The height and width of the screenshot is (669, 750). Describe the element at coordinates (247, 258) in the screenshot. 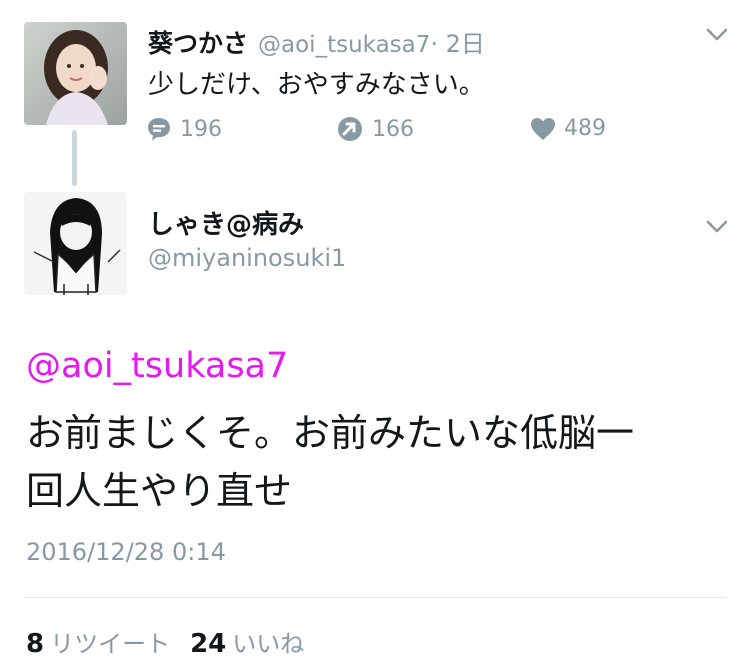

I see `handle: @miyaninosuki1` at that location.